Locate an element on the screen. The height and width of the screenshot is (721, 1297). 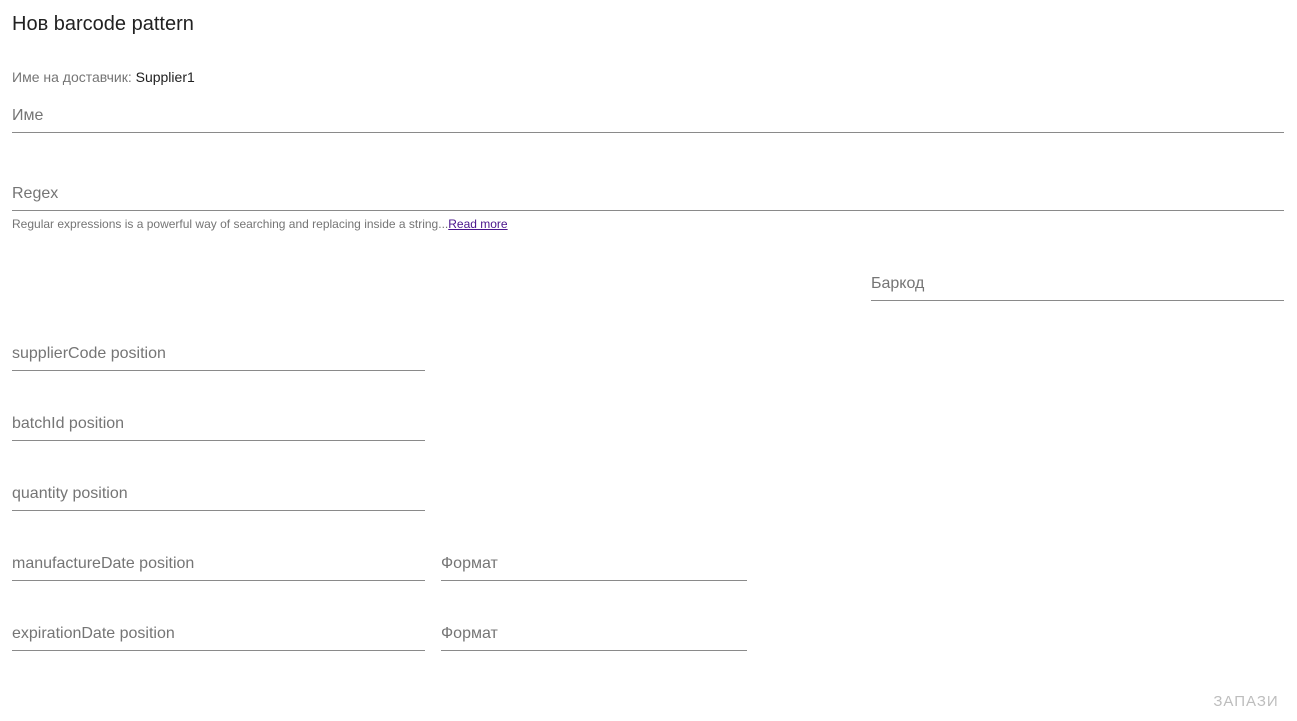
quantity-position-field: quantity position is located at coordinates (218, 496).